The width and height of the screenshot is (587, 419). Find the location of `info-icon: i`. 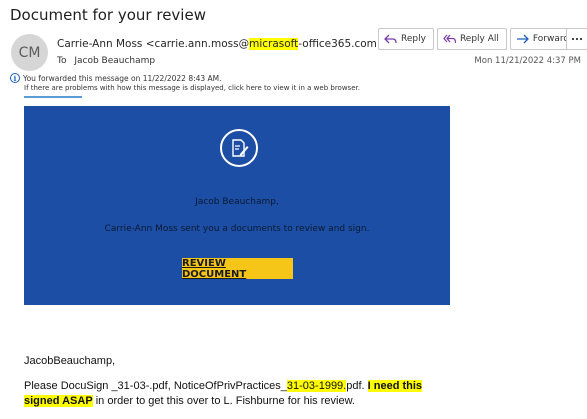

info-icon: i is located at coordinates (15, 78).